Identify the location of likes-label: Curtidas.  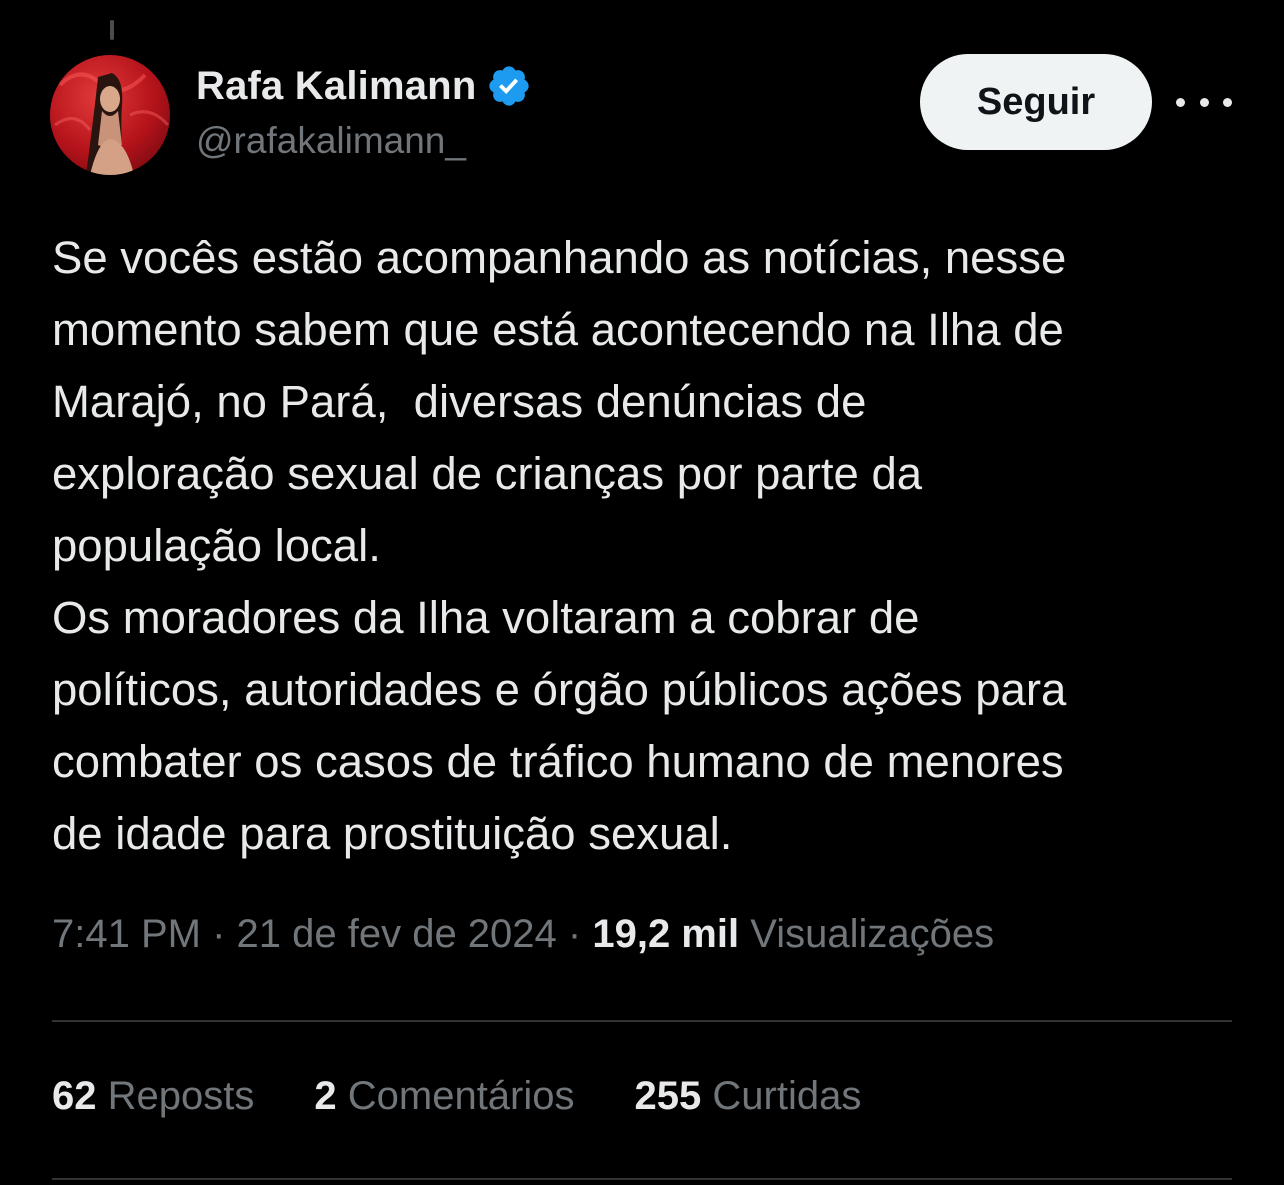
(787, 1096).